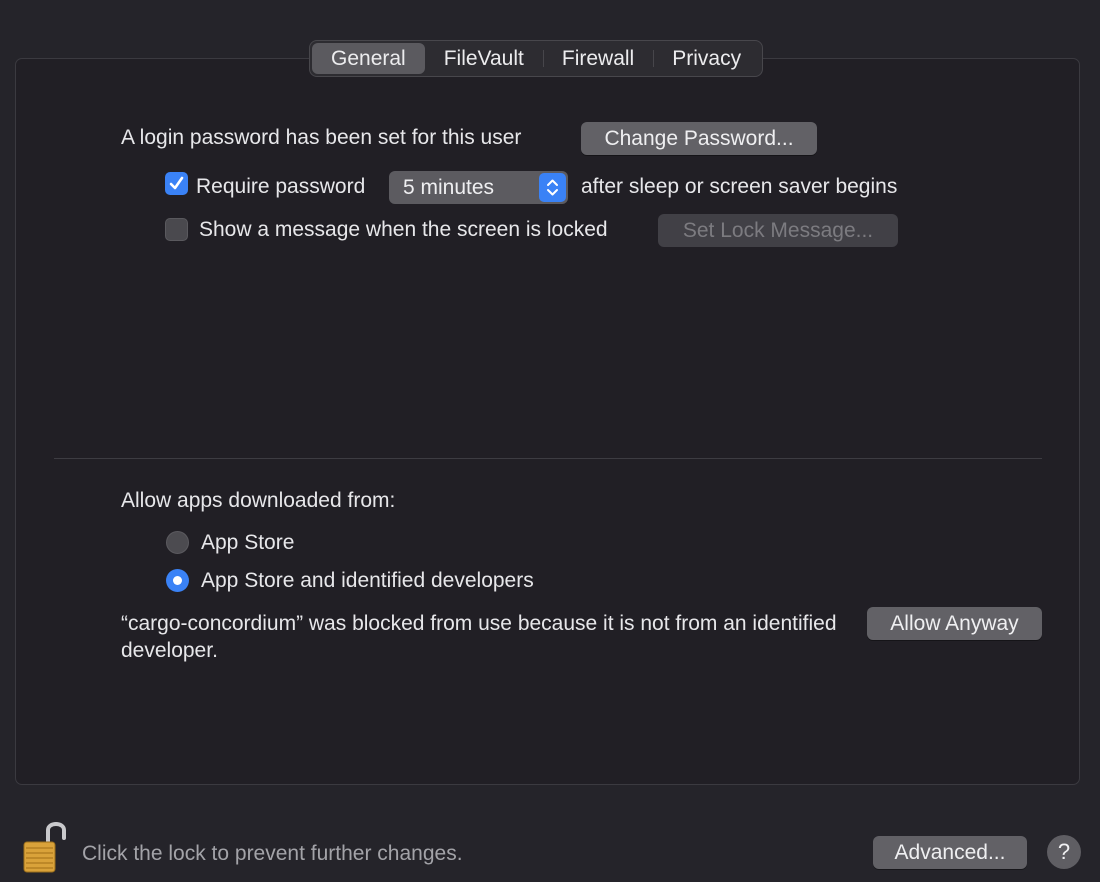 The height and width of the screenshot is (882, 1100). I want to click on password-delay-value: 5 minutes, so click(449, 187).